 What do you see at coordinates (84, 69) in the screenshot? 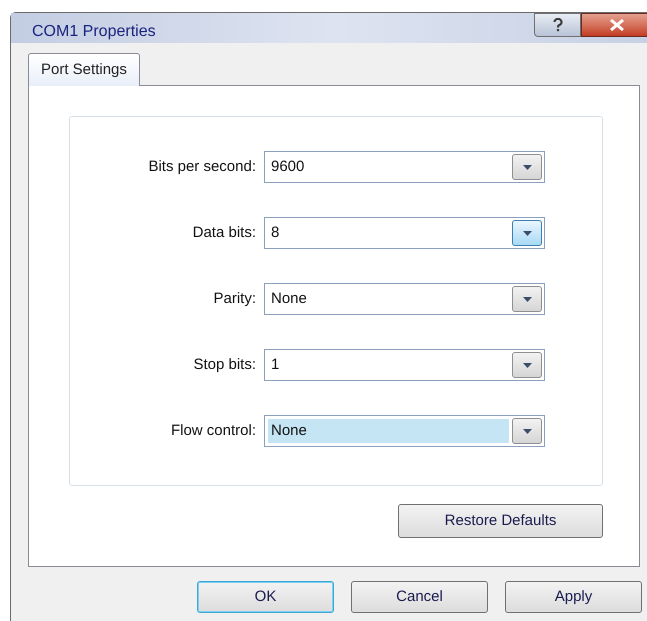
I see `tab: Port Settings` at bounding box center [84, 69].